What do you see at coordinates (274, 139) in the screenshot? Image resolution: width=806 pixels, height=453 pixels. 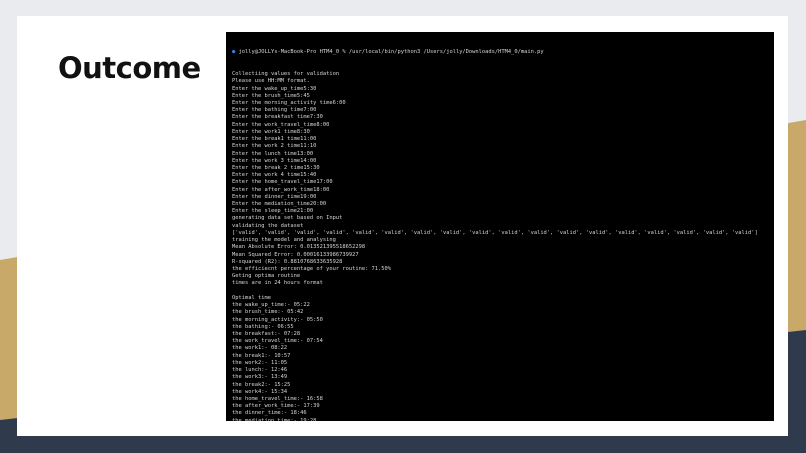 I see `terminal-line: Enter the break1 time11:00` at bounding box center [274, 139].